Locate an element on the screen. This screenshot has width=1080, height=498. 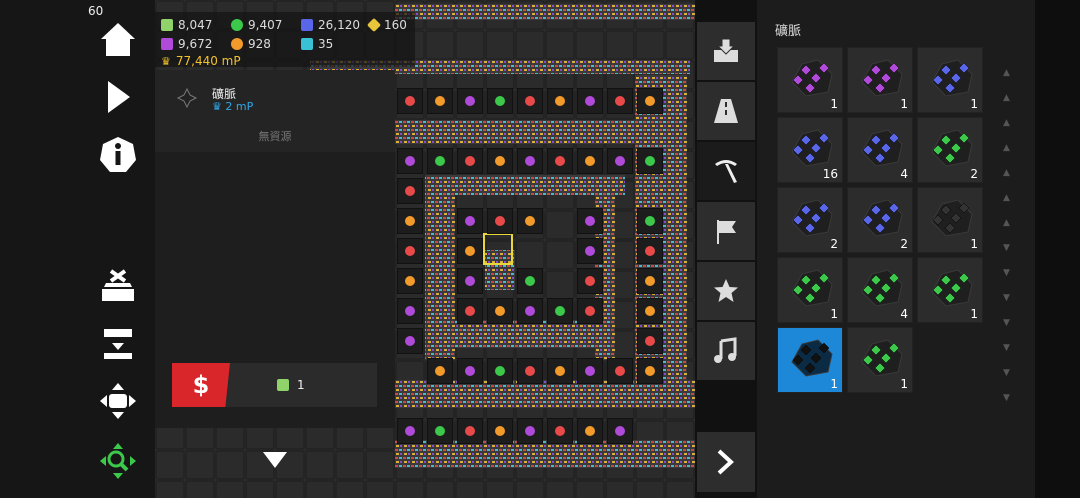
purple-ore-icon is located at coordinates (167, 44).